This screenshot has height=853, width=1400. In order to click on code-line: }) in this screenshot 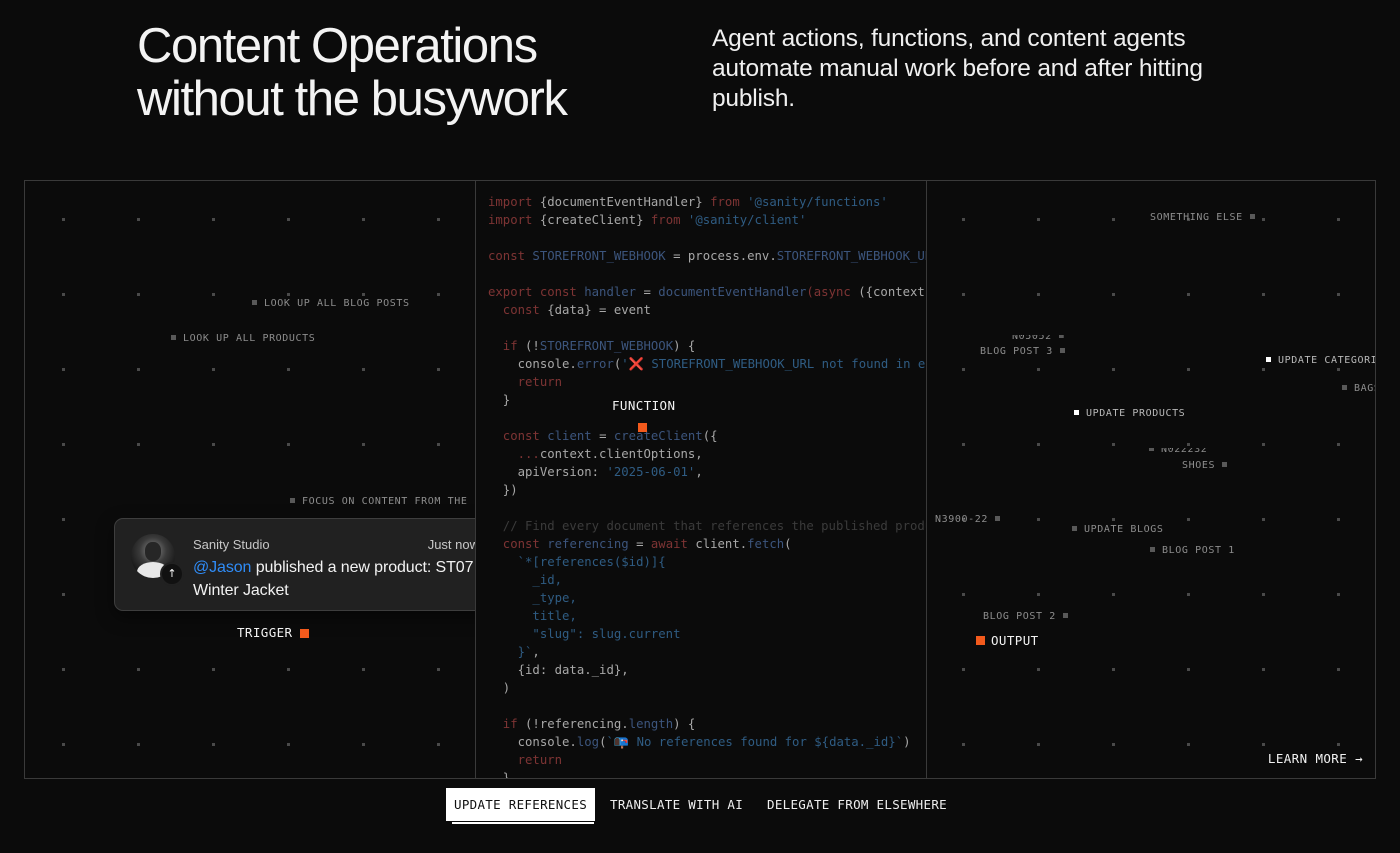, I will do `click(503, 490)`.